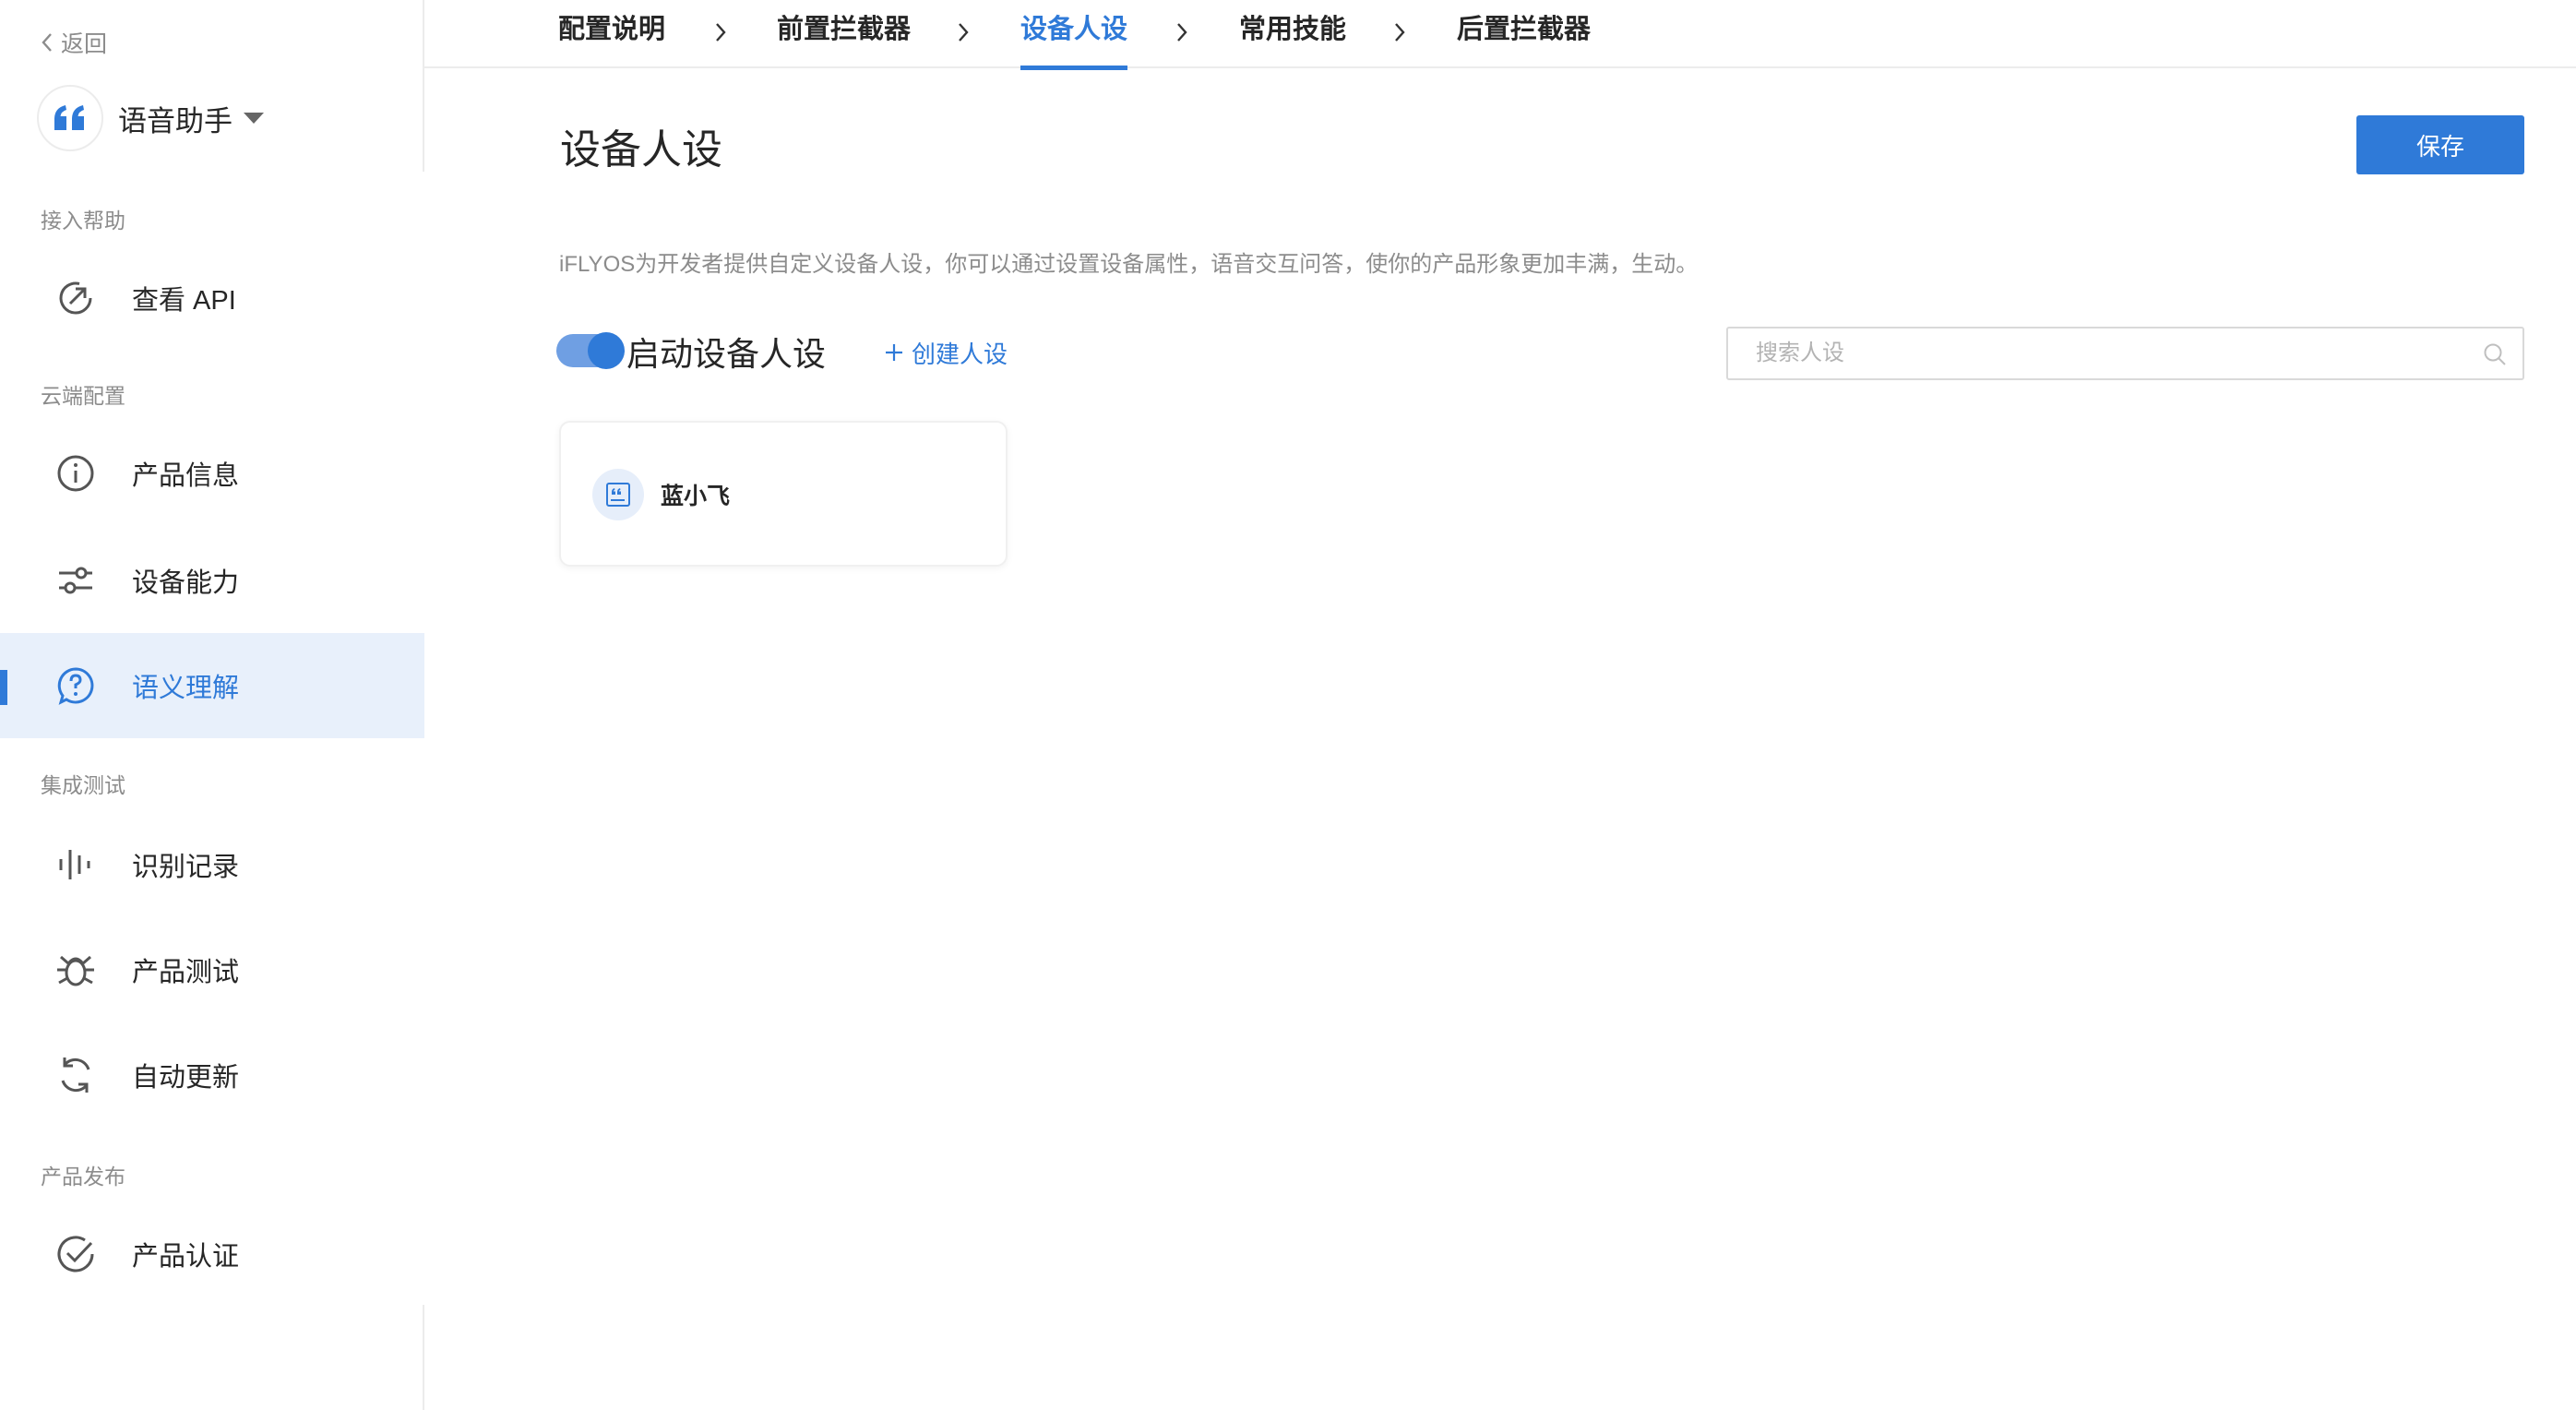 Image resolution: width=2576 pixels, height=1410 pixels. I want to click on step-navigation: 配置说明 前置拦截器 设备人设 常用技能 后置拦截器, so click(1500, 35).